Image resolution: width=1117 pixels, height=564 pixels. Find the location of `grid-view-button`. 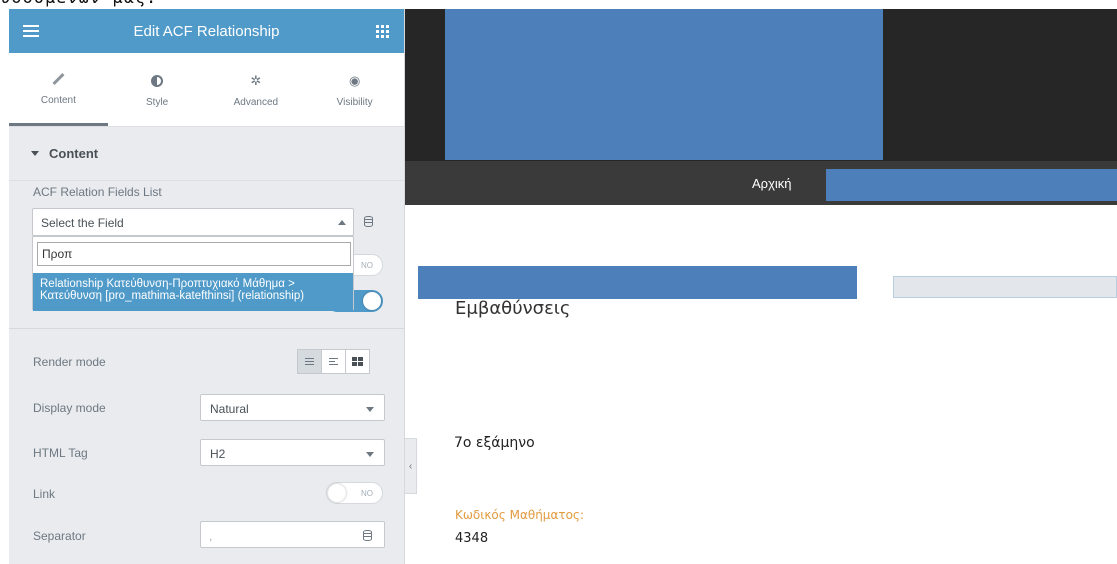

grid-view-button is located at coordinates (357, 361).